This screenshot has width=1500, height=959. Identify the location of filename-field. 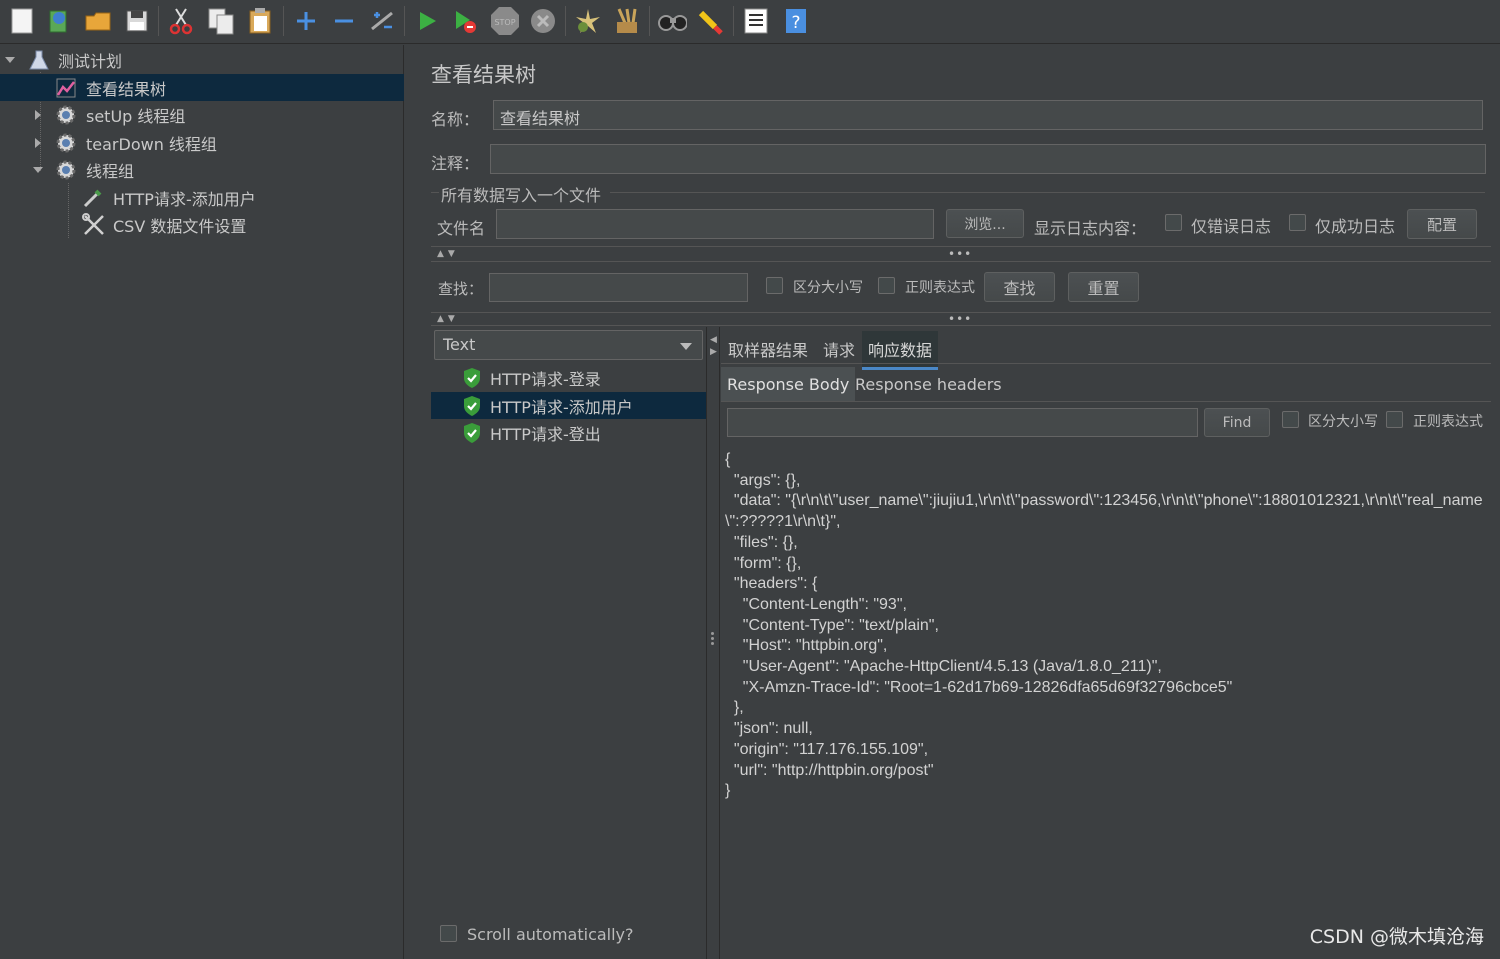
(715, 224).